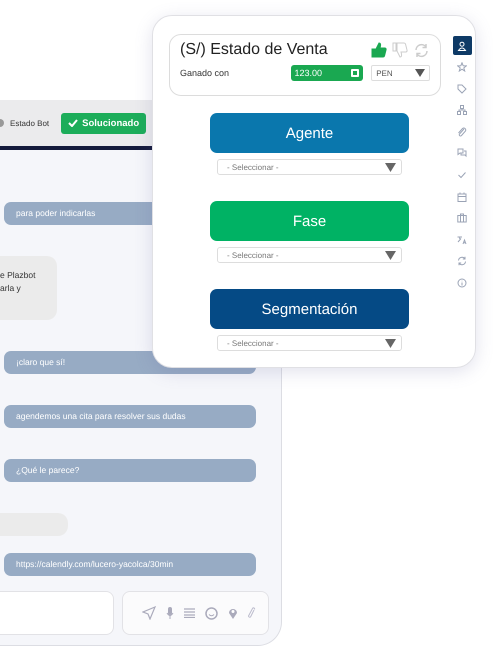 Image resolution: width=493 pixels, height=662 pixels. I want to click on user-icon, so click(462, 45).